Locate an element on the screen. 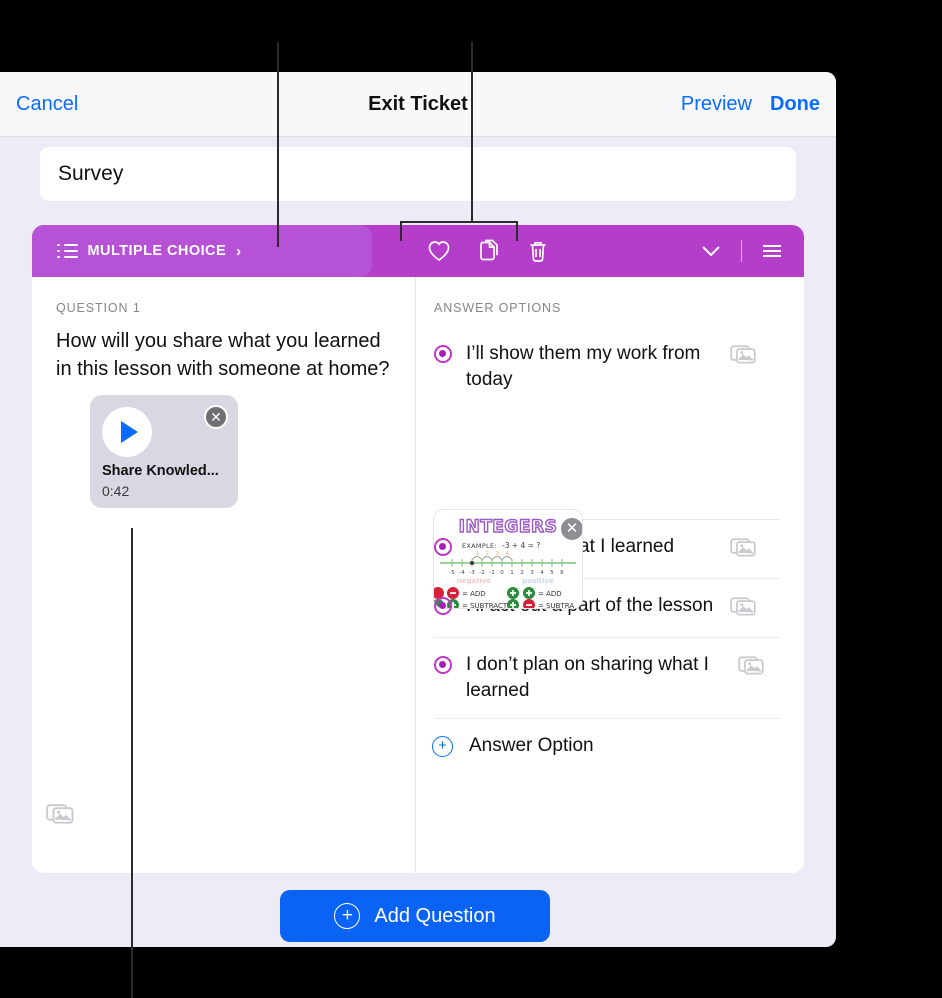 This screenshot has height=998, width=942. answer-option-row: I’ll show them my work from today is located at coordinates (602, 367).